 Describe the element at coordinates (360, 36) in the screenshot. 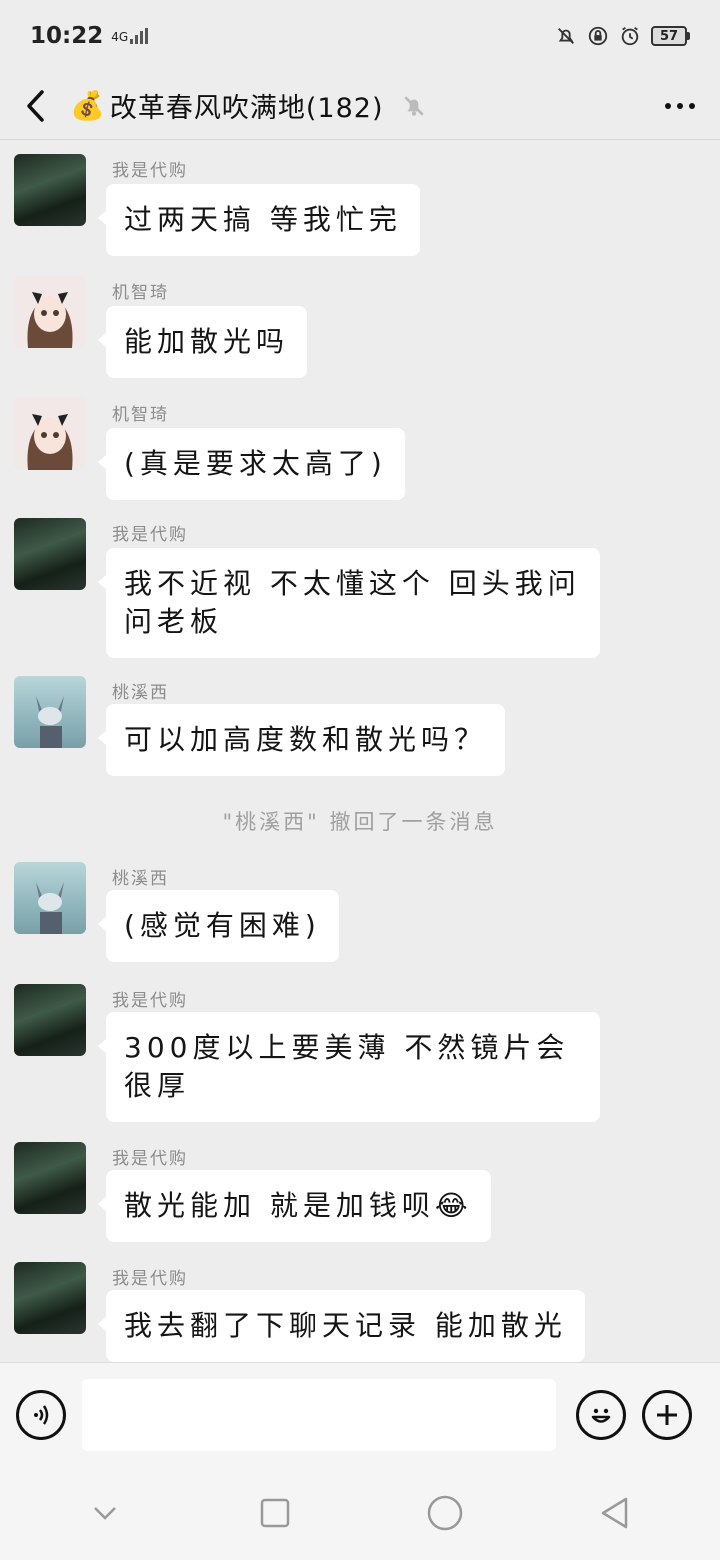

I see `status-bar: 10:22 4G 57` at that location.